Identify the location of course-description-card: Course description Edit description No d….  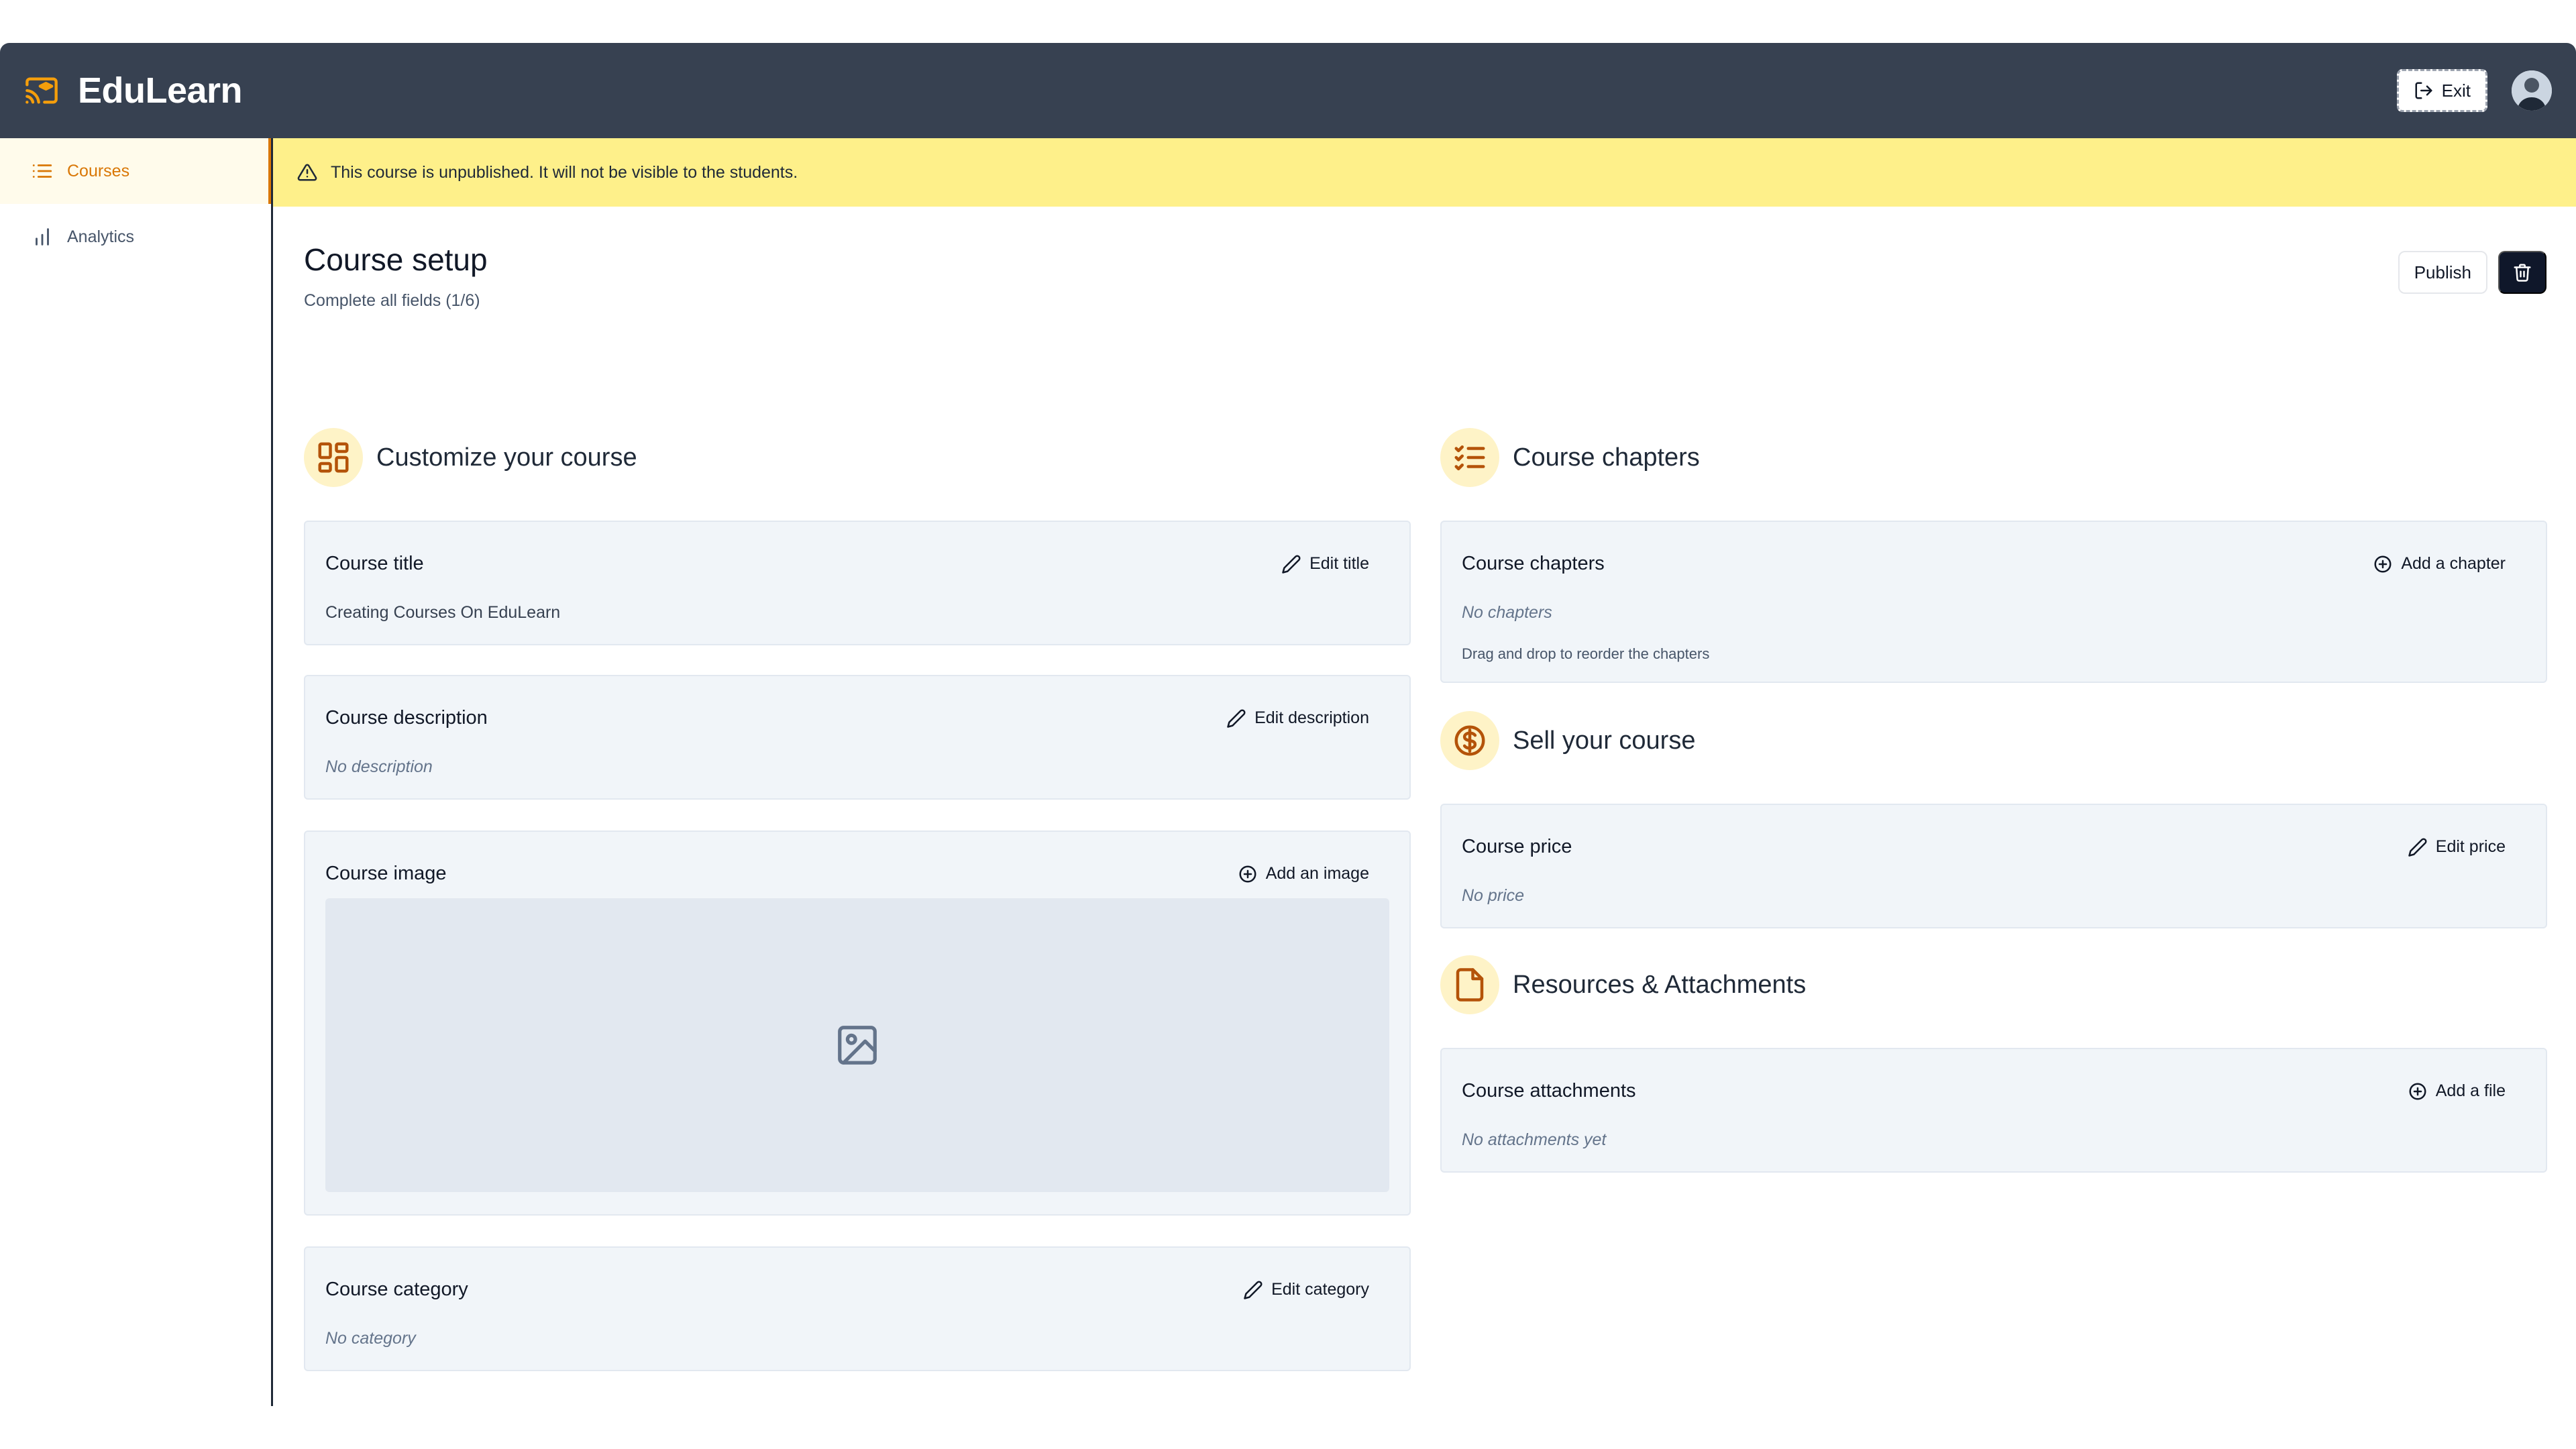
(857, 737).